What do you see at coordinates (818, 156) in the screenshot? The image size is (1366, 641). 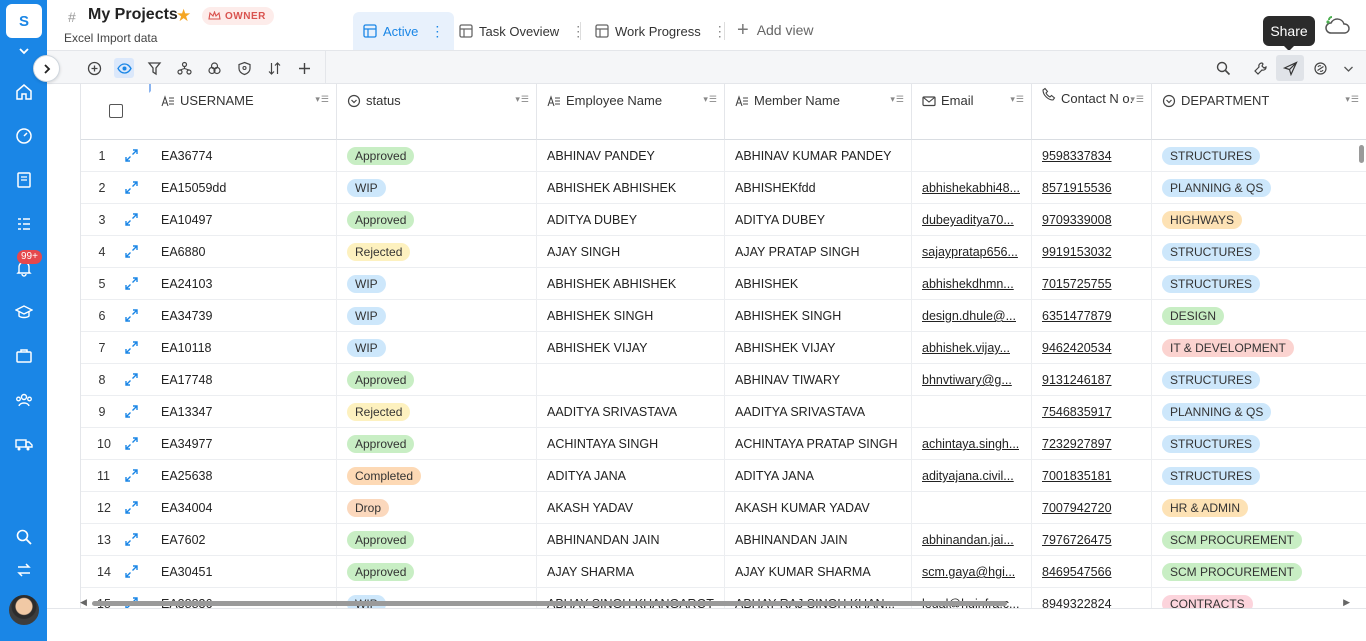 I see `member-cell: ABHINAV KUMAR PANDEY` at bounding box center [818, 156].